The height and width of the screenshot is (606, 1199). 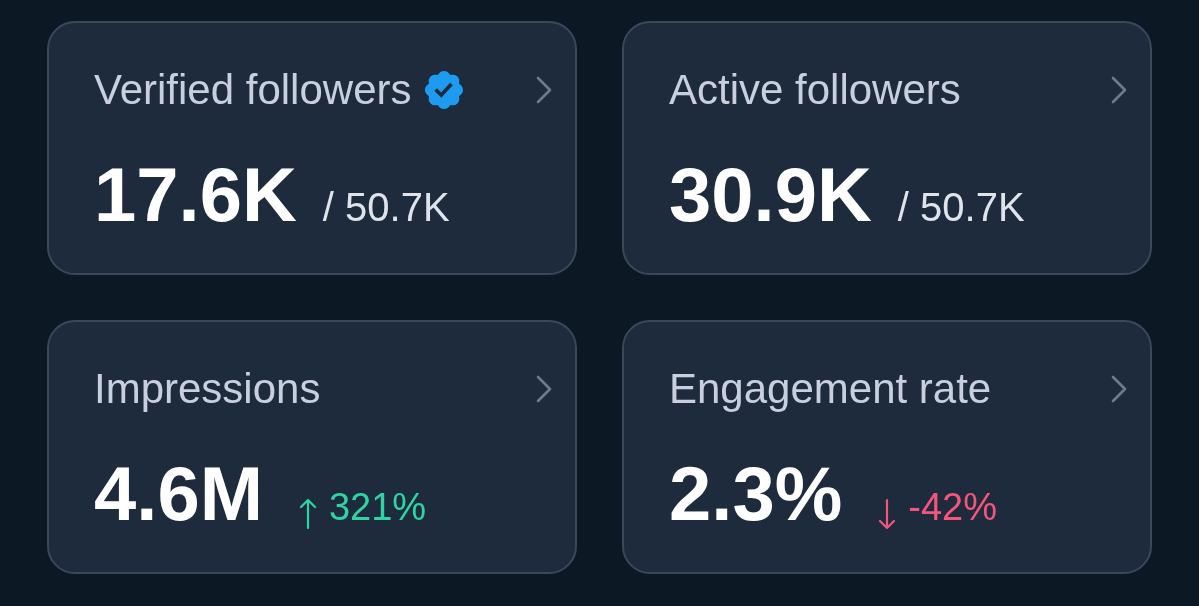 What do you see at coordinates (770, 195) in the screenshot?
I see `stat-value: 30.9K` at bounding box center [770, 195].